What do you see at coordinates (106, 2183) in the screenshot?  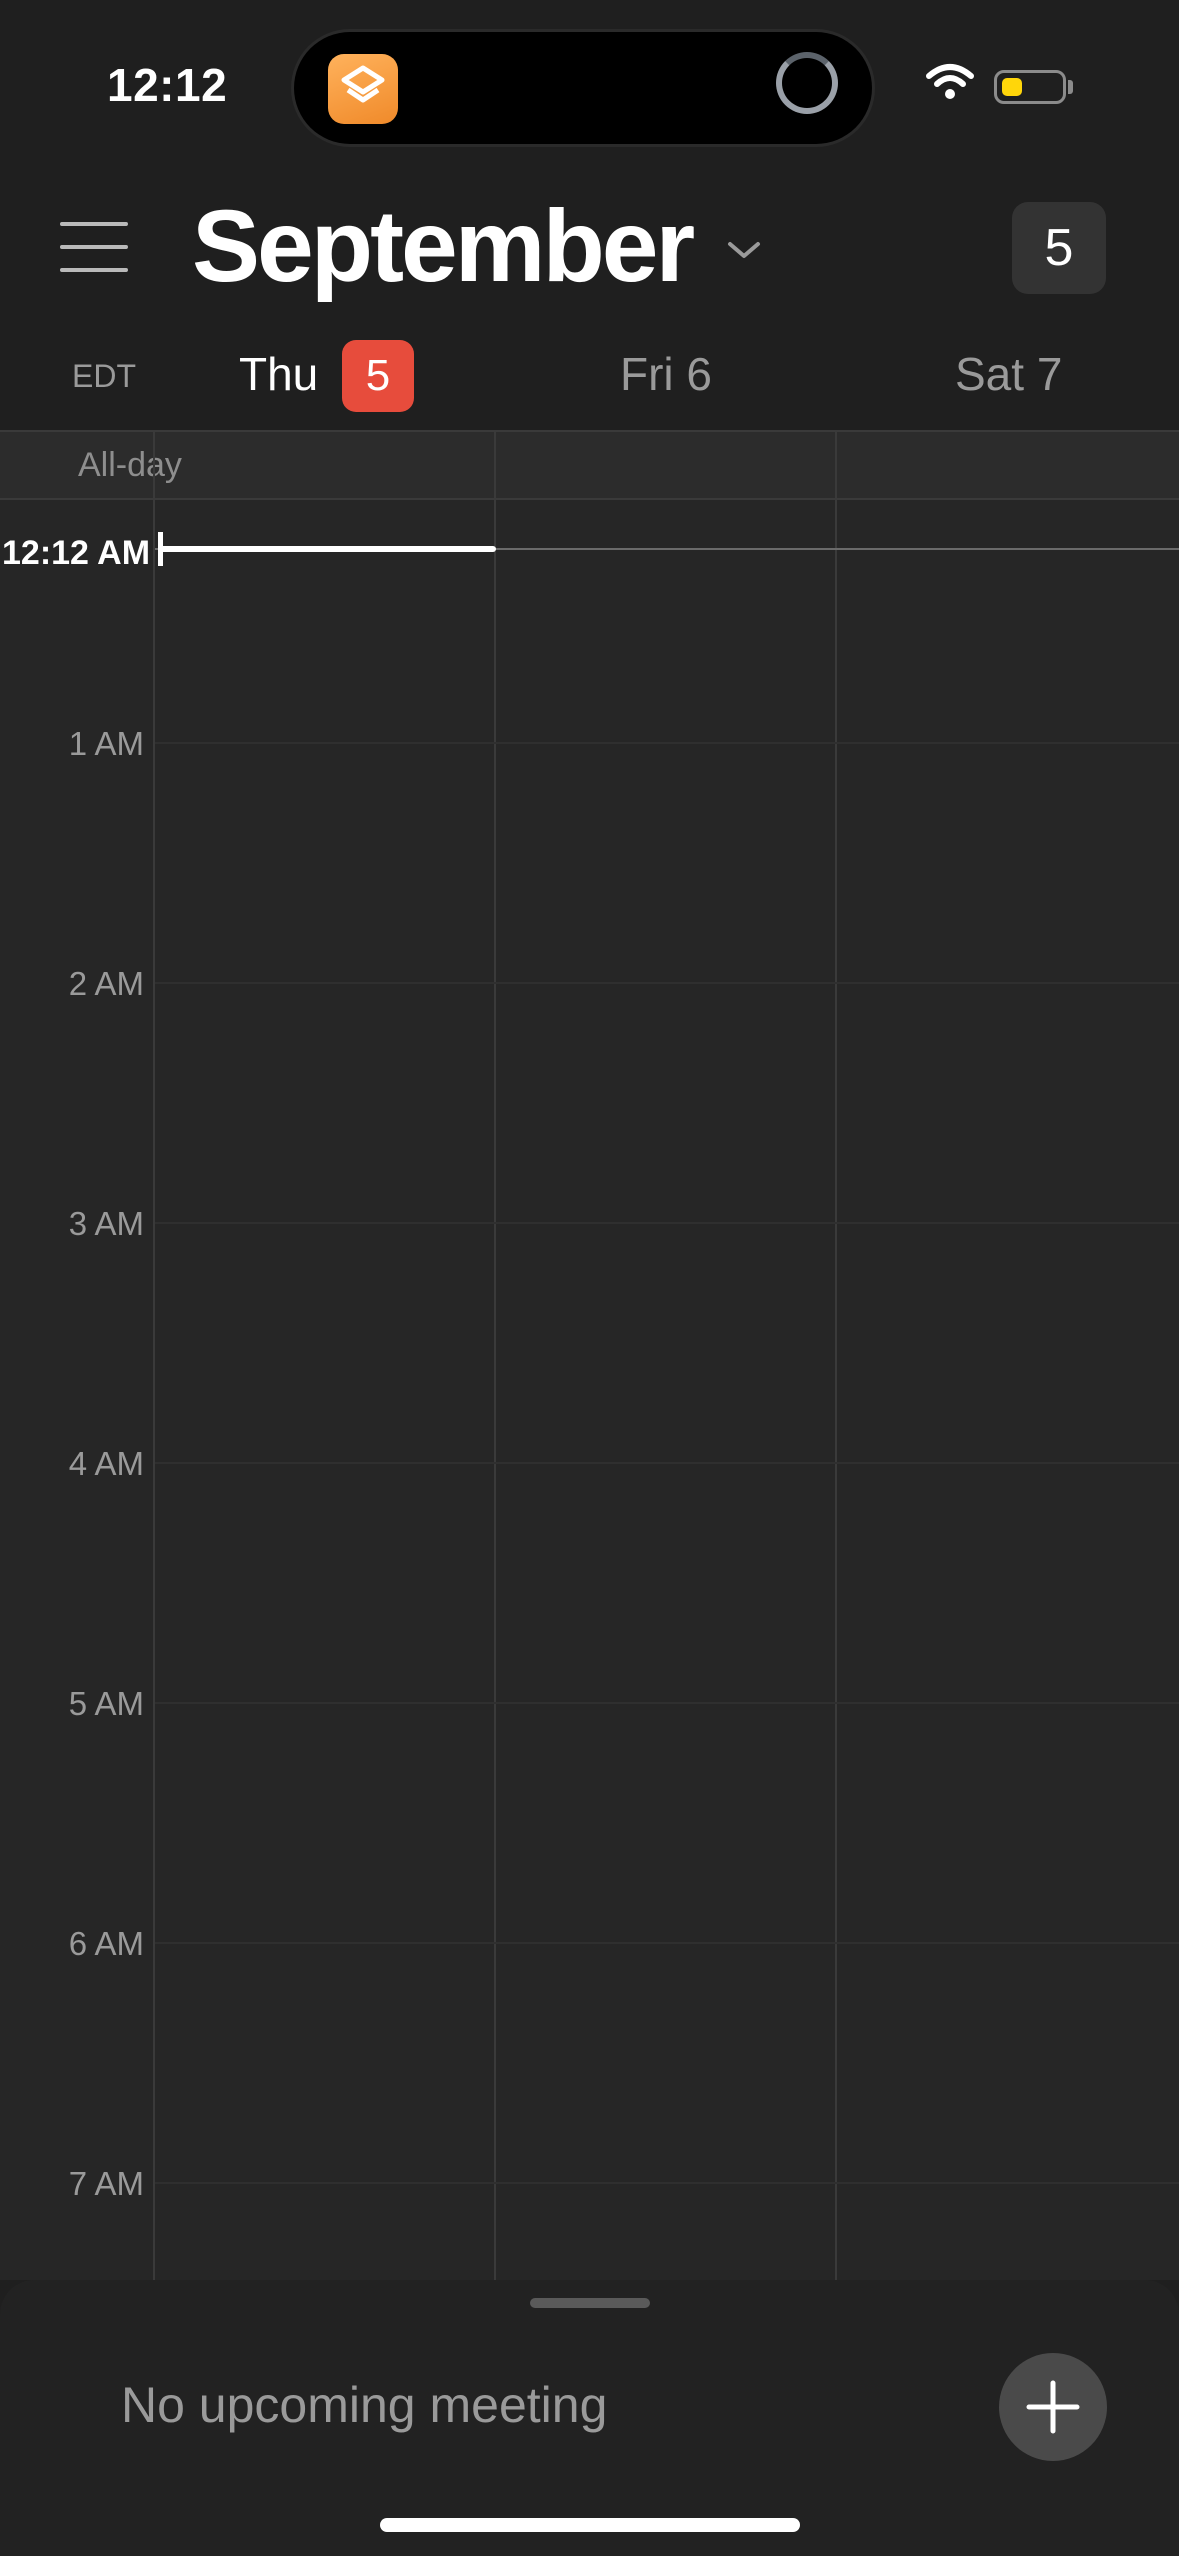 I see `hour-label: 7 AM` at bounding box center [106, 2183].